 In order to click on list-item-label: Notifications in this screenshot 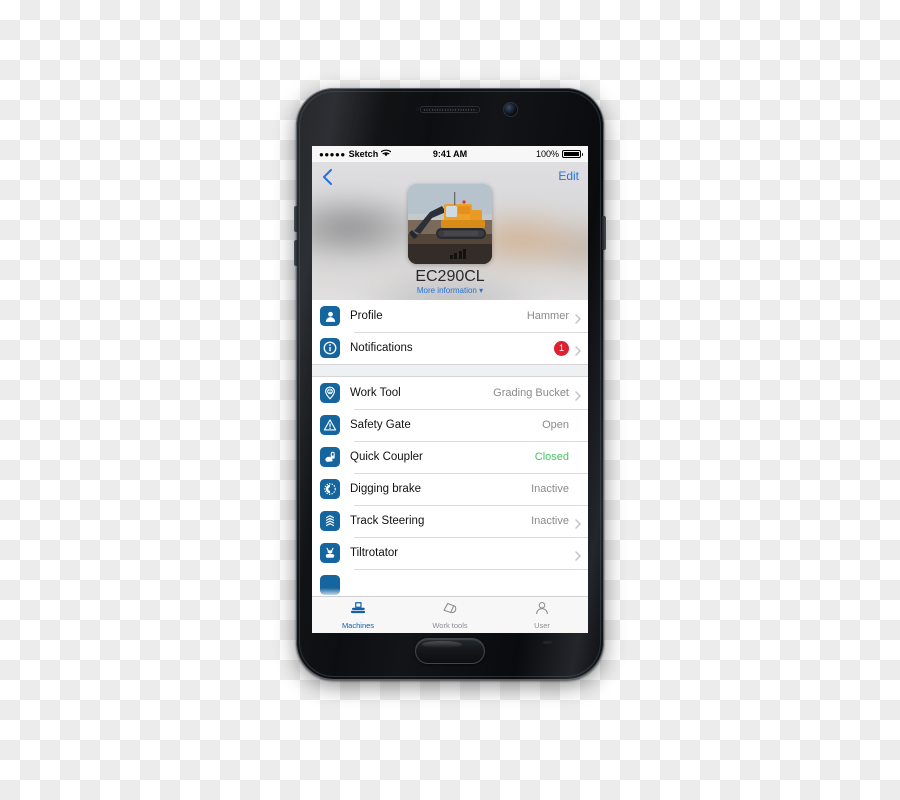, I will do `click(381, 348)`.